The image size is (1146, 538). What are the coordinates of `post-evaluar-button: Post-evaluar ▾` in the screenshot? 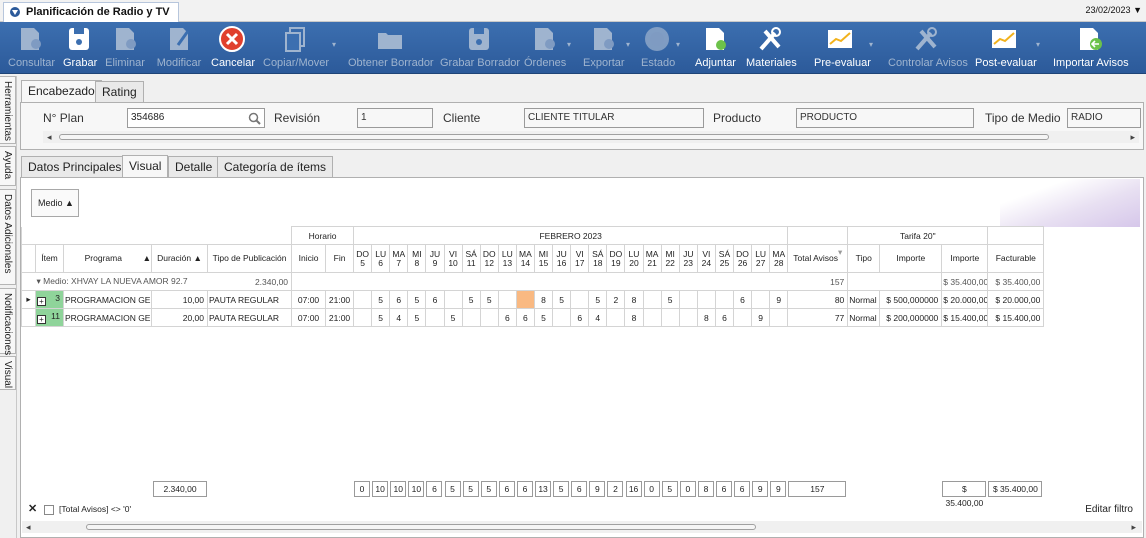 It's located at (1007, 48).